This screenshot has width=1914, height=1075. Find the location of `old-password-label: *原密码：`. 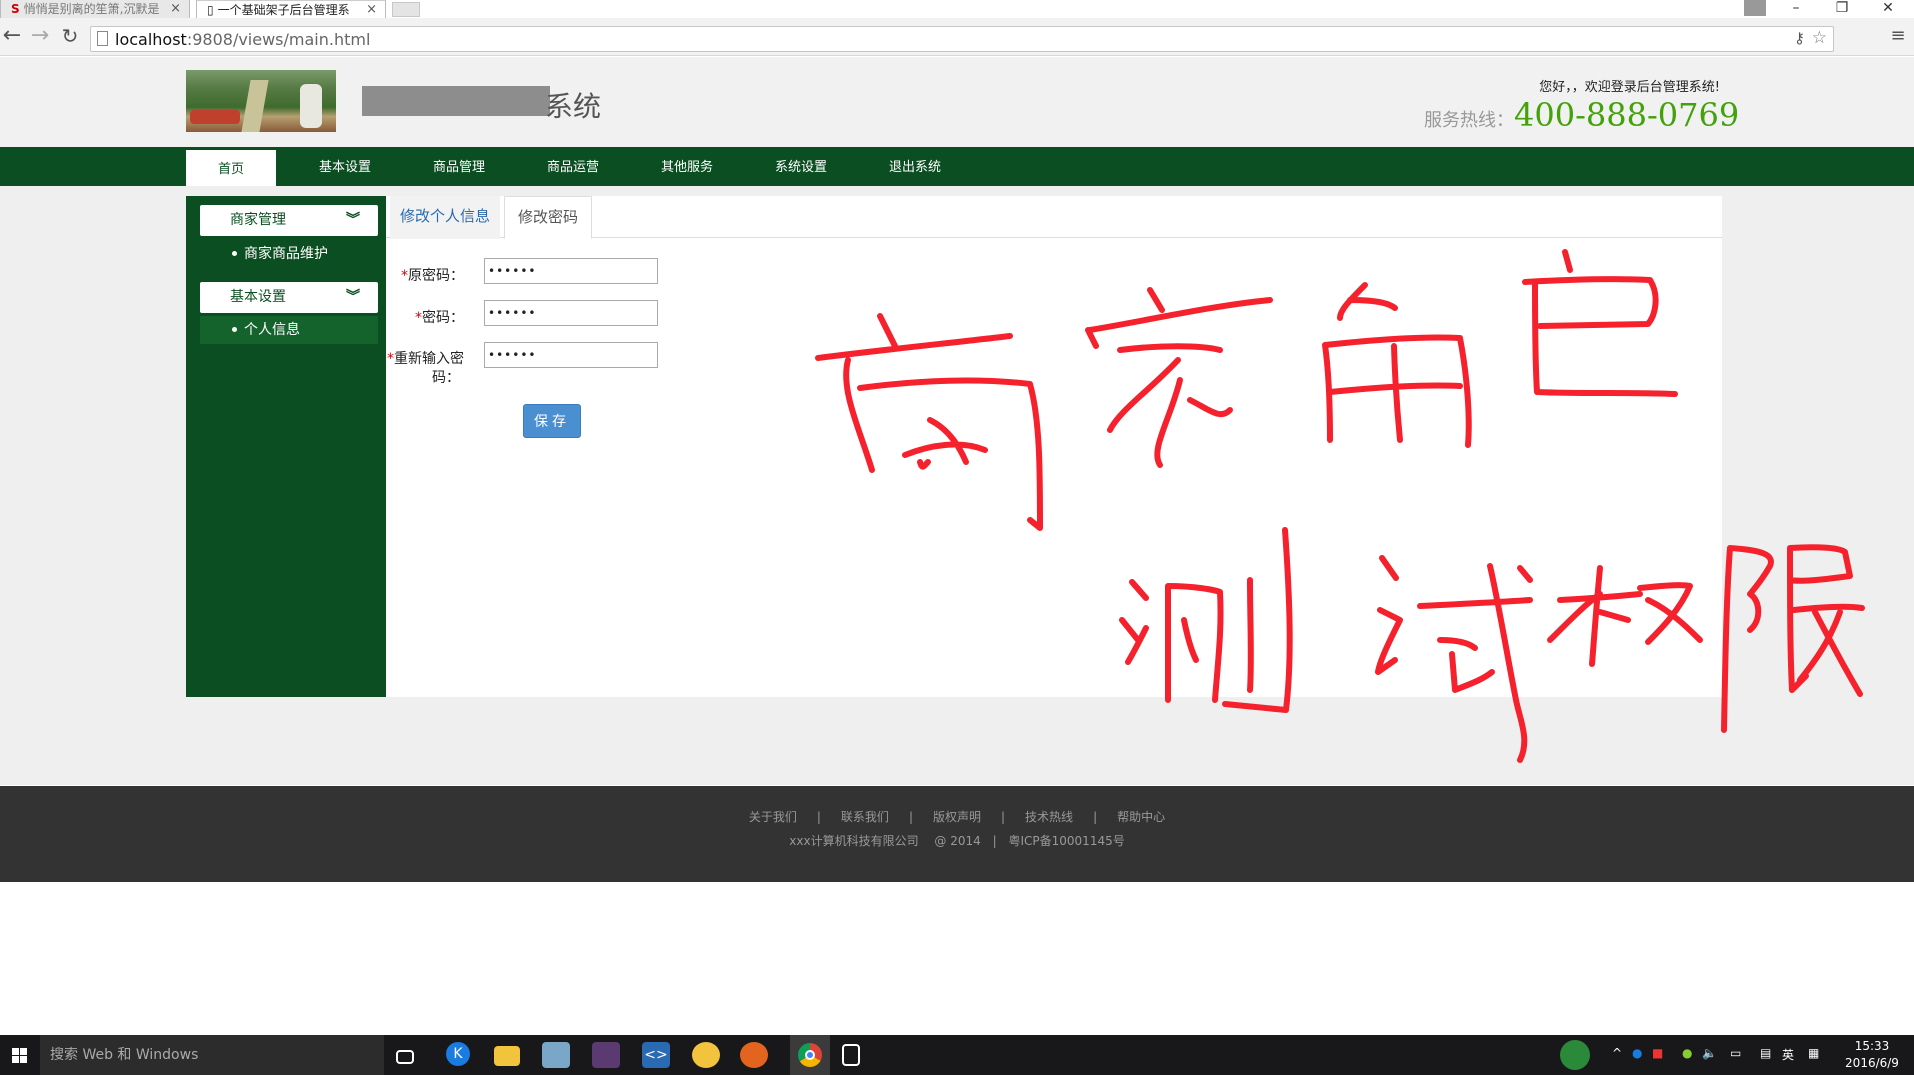

old-password-label: *原密码： is located at coordinates (419, 275).